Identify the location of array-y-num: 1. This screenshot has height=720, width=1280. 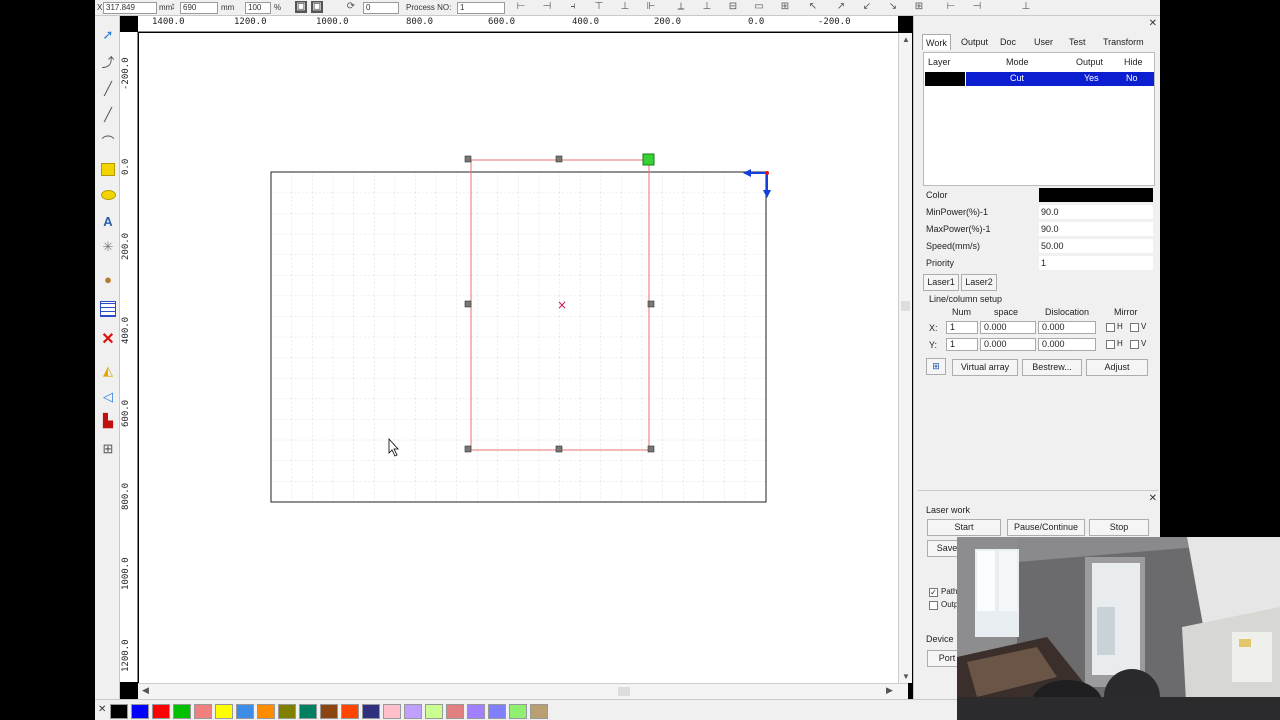
(962, 344).